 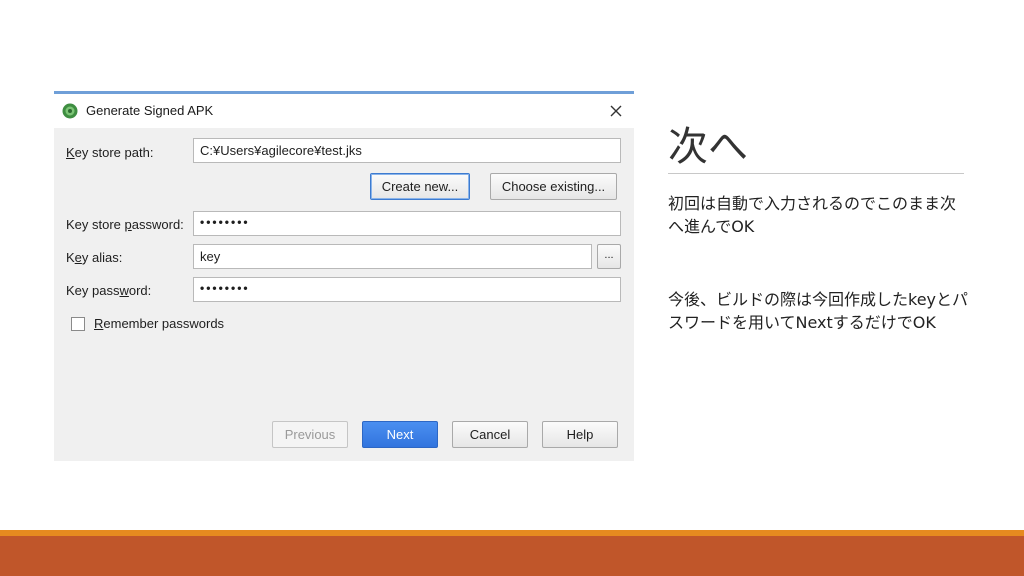 What do you see at coordinates (78, 324) in the screenshot?
I see `remember-passwords-checkbox` at bounding box center [78, 324].